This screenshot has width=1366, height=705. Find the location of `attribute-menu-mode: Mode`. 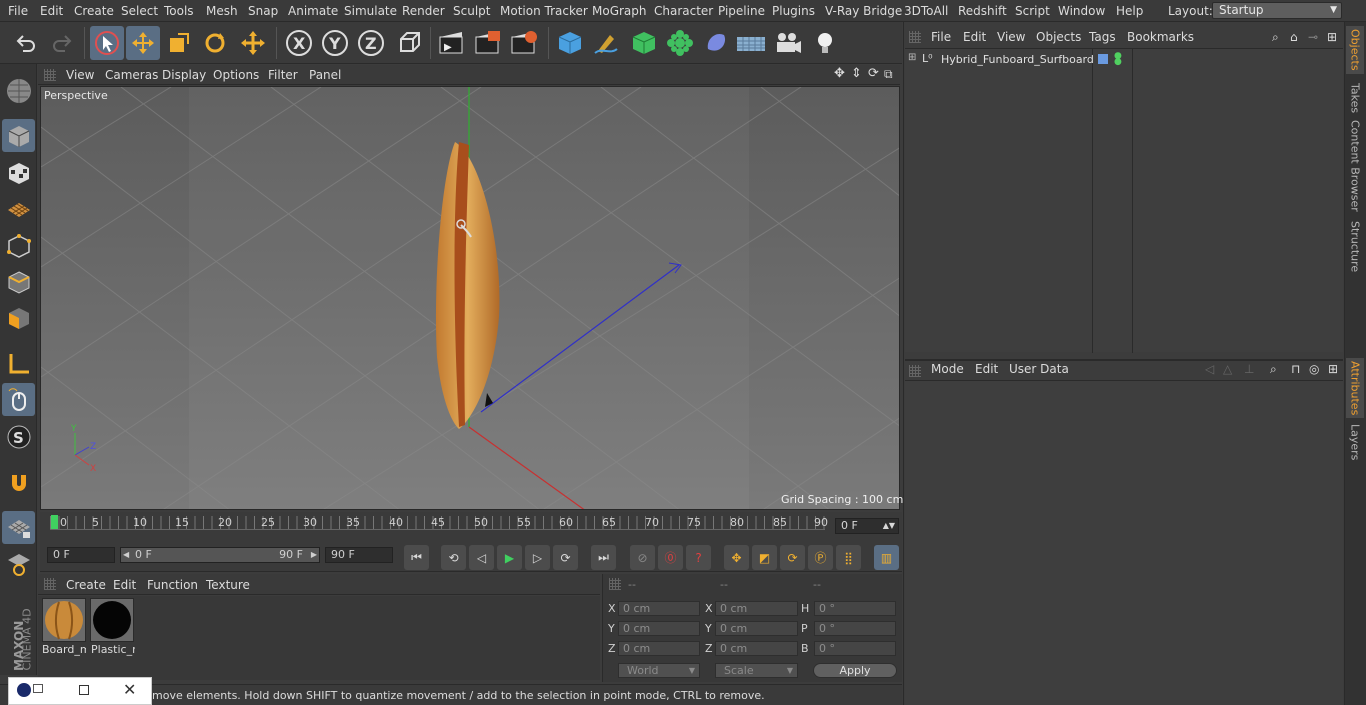

attribute-menu-mode: Mode is located at coordinates (947, 369).